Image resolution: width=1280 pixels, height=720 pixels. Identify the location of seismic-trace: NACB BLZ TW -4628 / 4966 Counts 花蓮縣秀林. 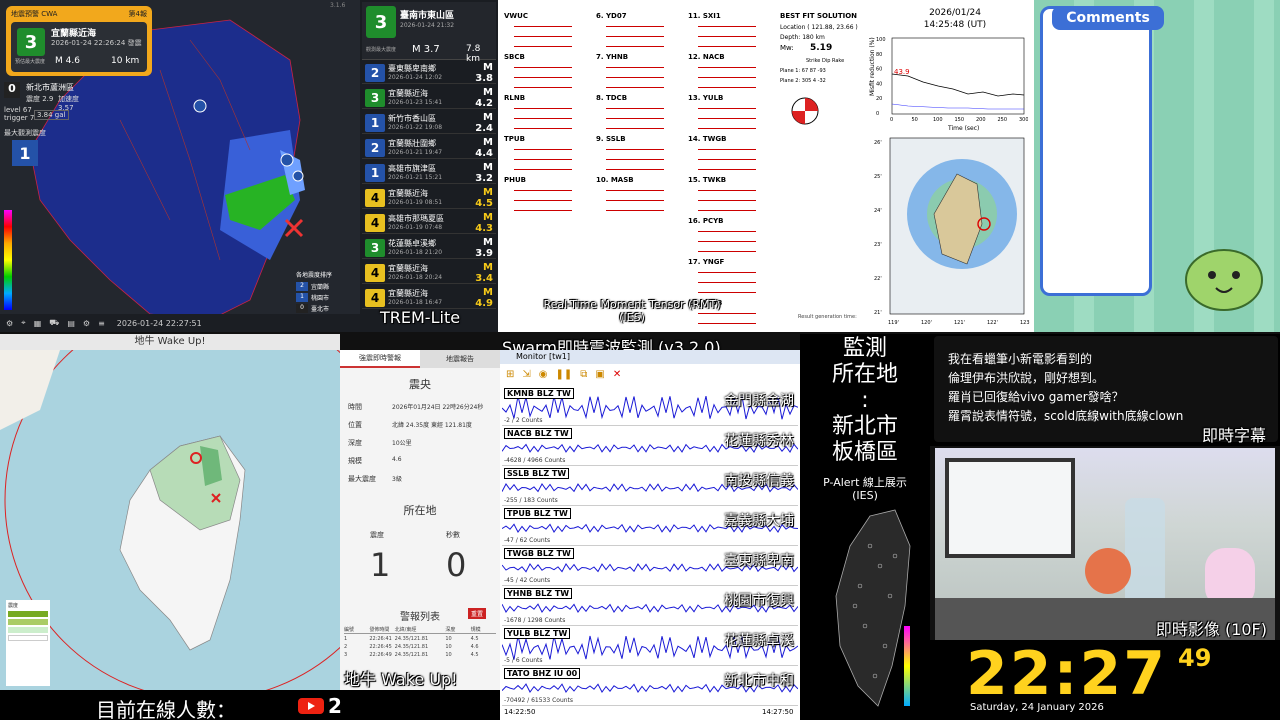
(650, 446).